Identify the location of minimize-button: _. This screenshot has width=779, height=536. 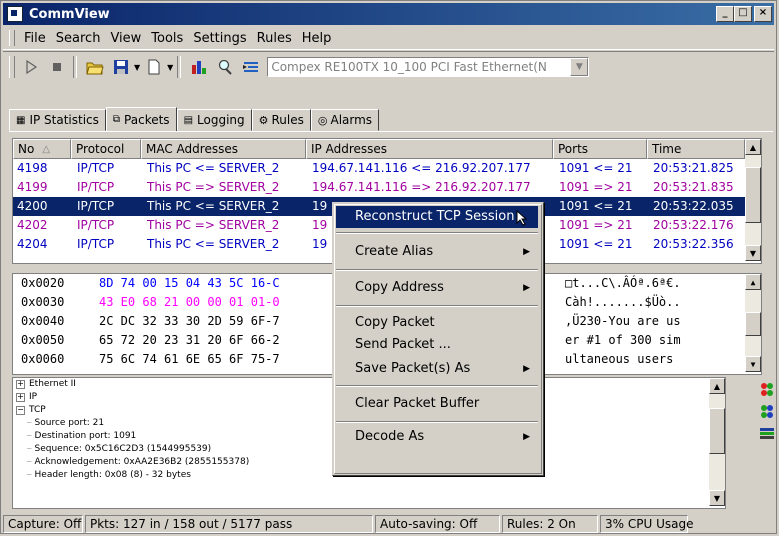
(725, 14).